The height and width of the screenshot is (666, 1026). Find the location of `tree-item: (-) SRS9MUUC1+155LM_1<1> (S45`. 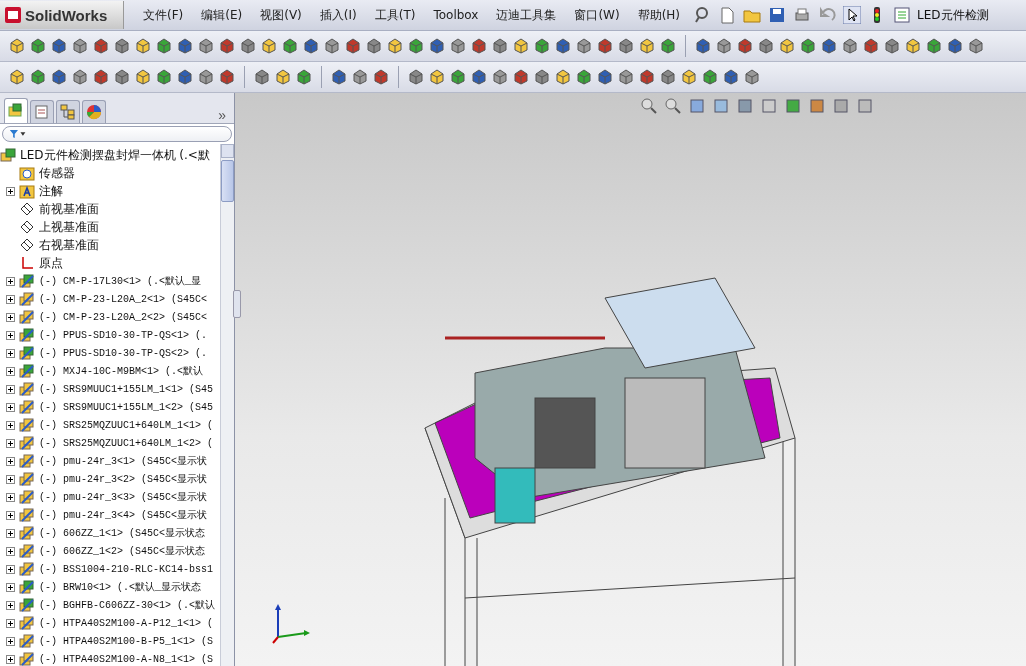

tree-item: (-) SRS9MUUC1+155LM_1<1> (S45 is located at coordinates (126, 389).